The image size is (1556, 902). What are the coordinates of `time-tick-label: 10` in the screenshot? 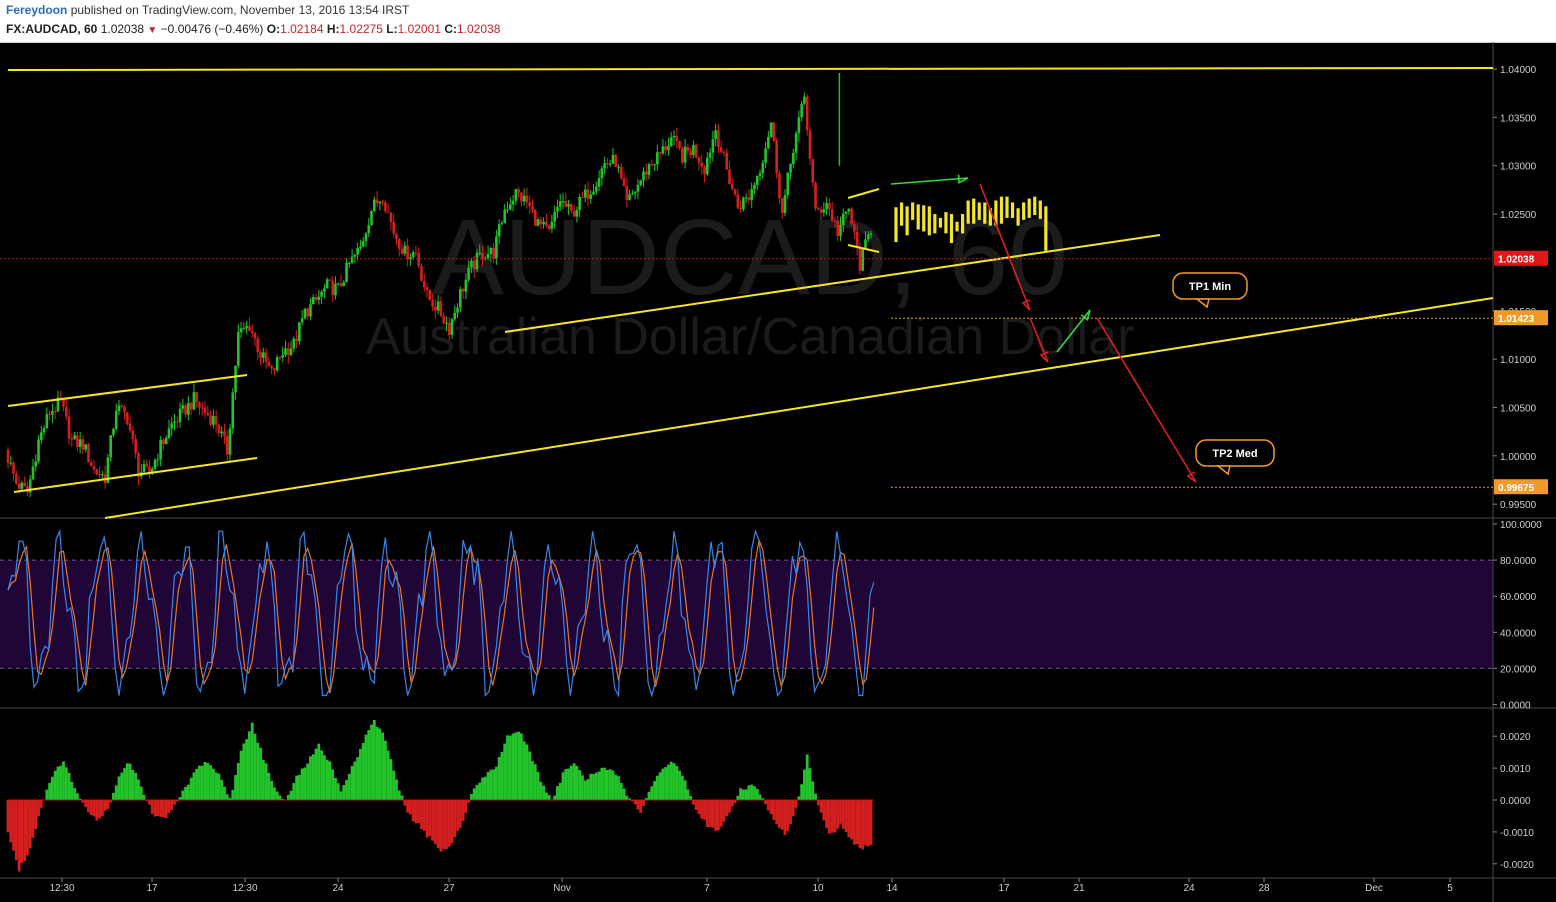 It's located at (818, 888).